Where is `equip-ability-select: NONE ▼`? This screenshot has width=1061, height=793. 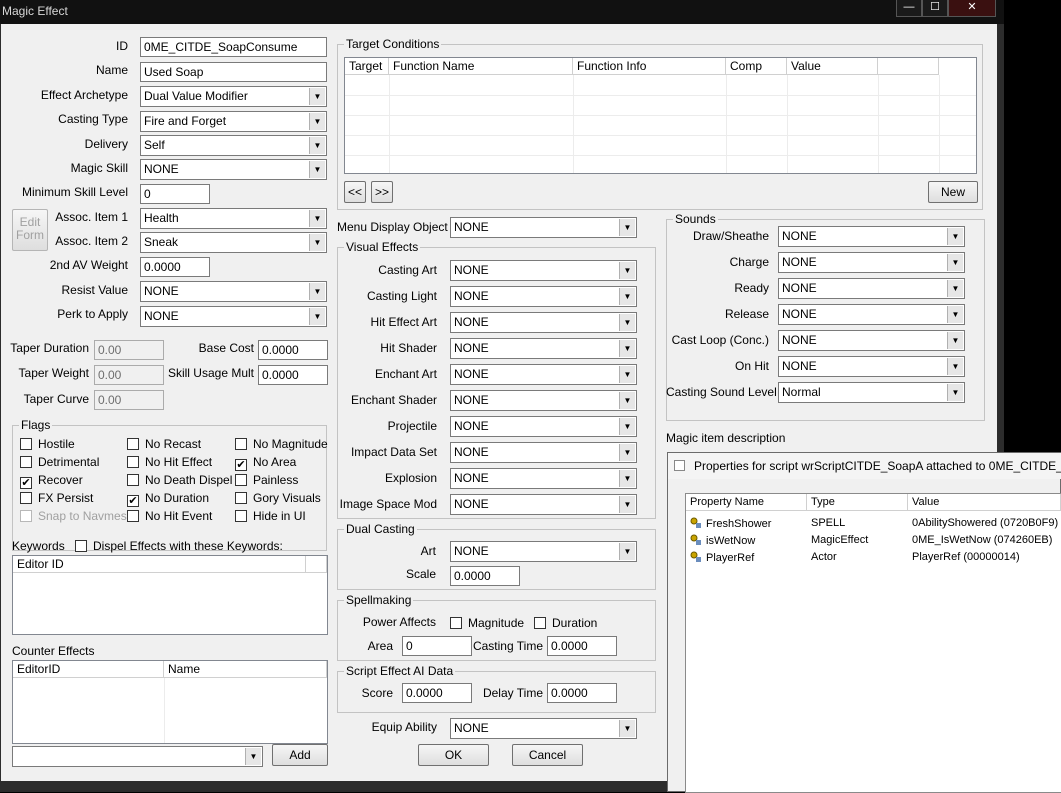 equip-ability-select: NONE ▼ is located at coordinates (543, 728).